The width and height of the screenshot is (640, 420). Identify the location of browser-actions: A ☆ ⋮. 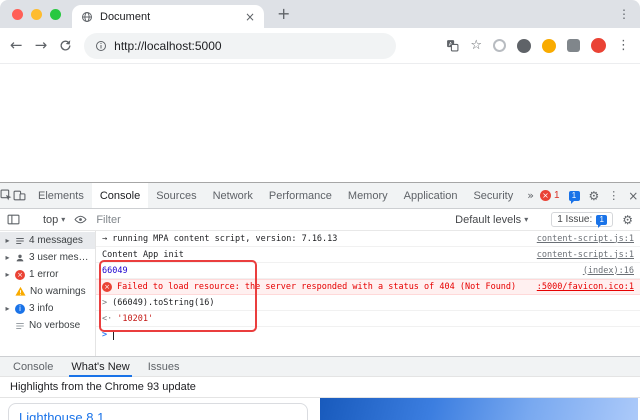
(538, 45).